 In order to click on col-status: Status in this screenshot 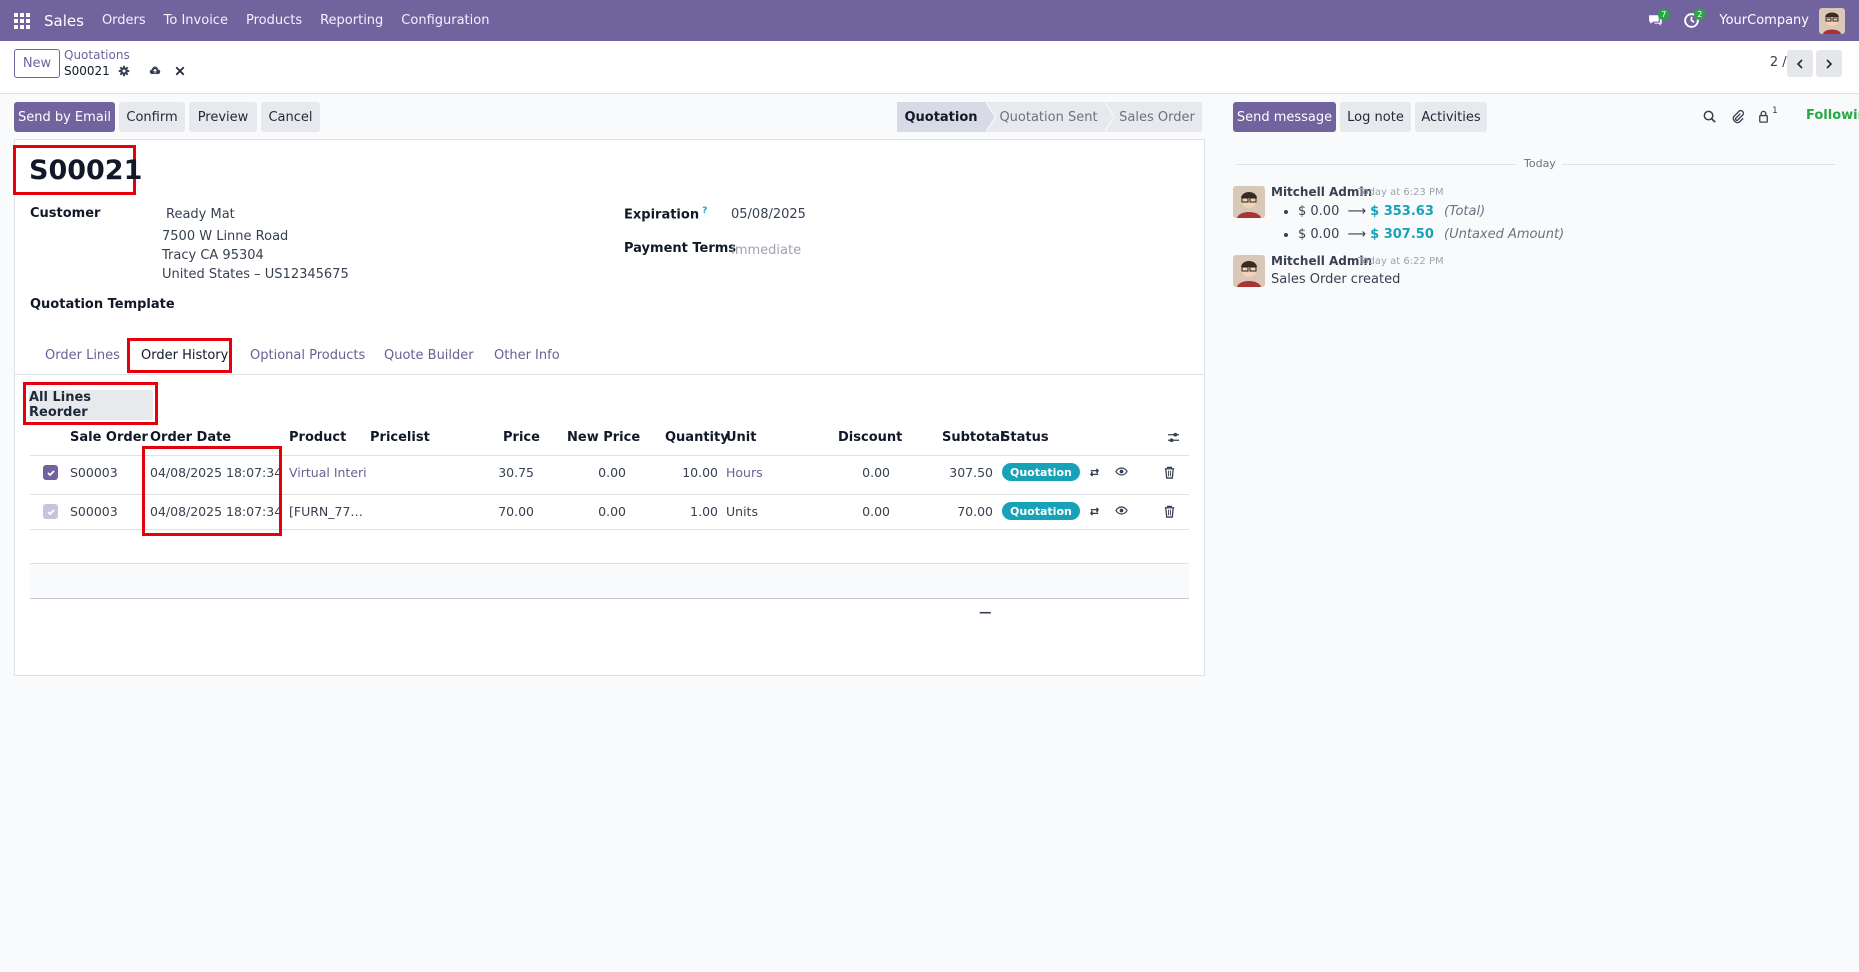, I will do `click(1025, 437)`.